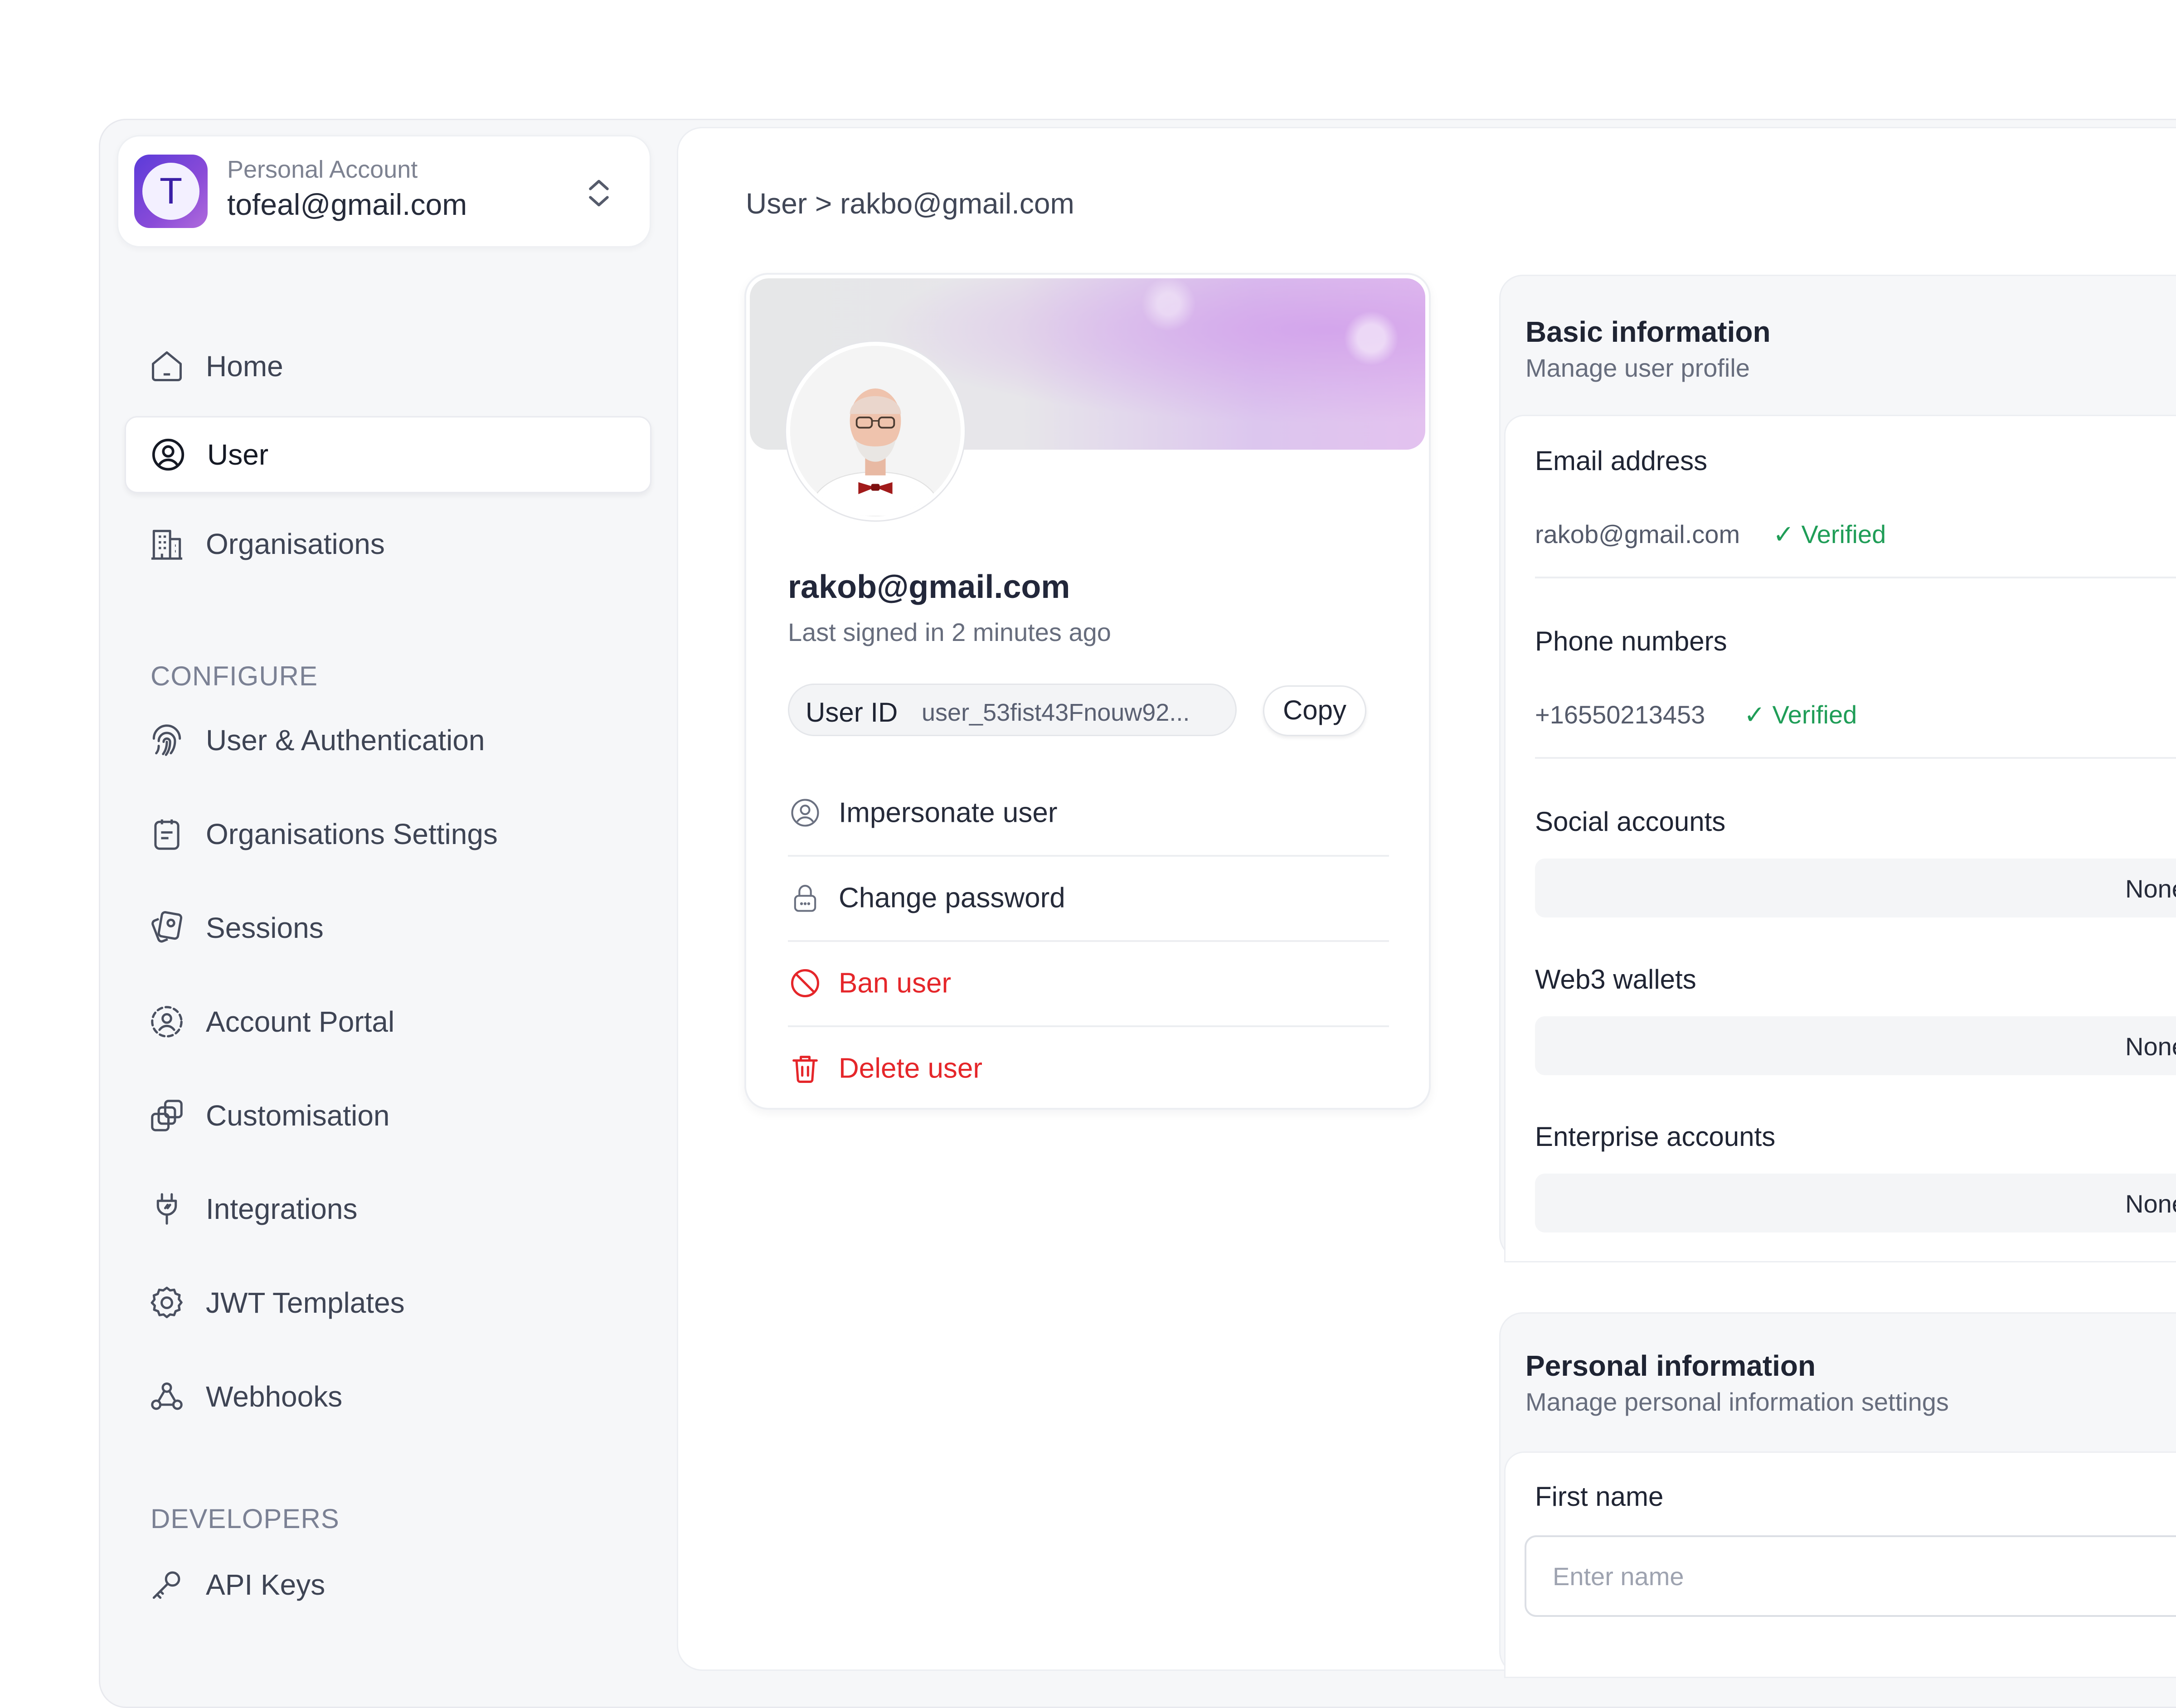 The height and width of the screenshot is (1708, 2176). What do you see at coordinates (948, 813) in the screenshot?
I see `action-label: Impersonate user` at bounding box center [948, 813].